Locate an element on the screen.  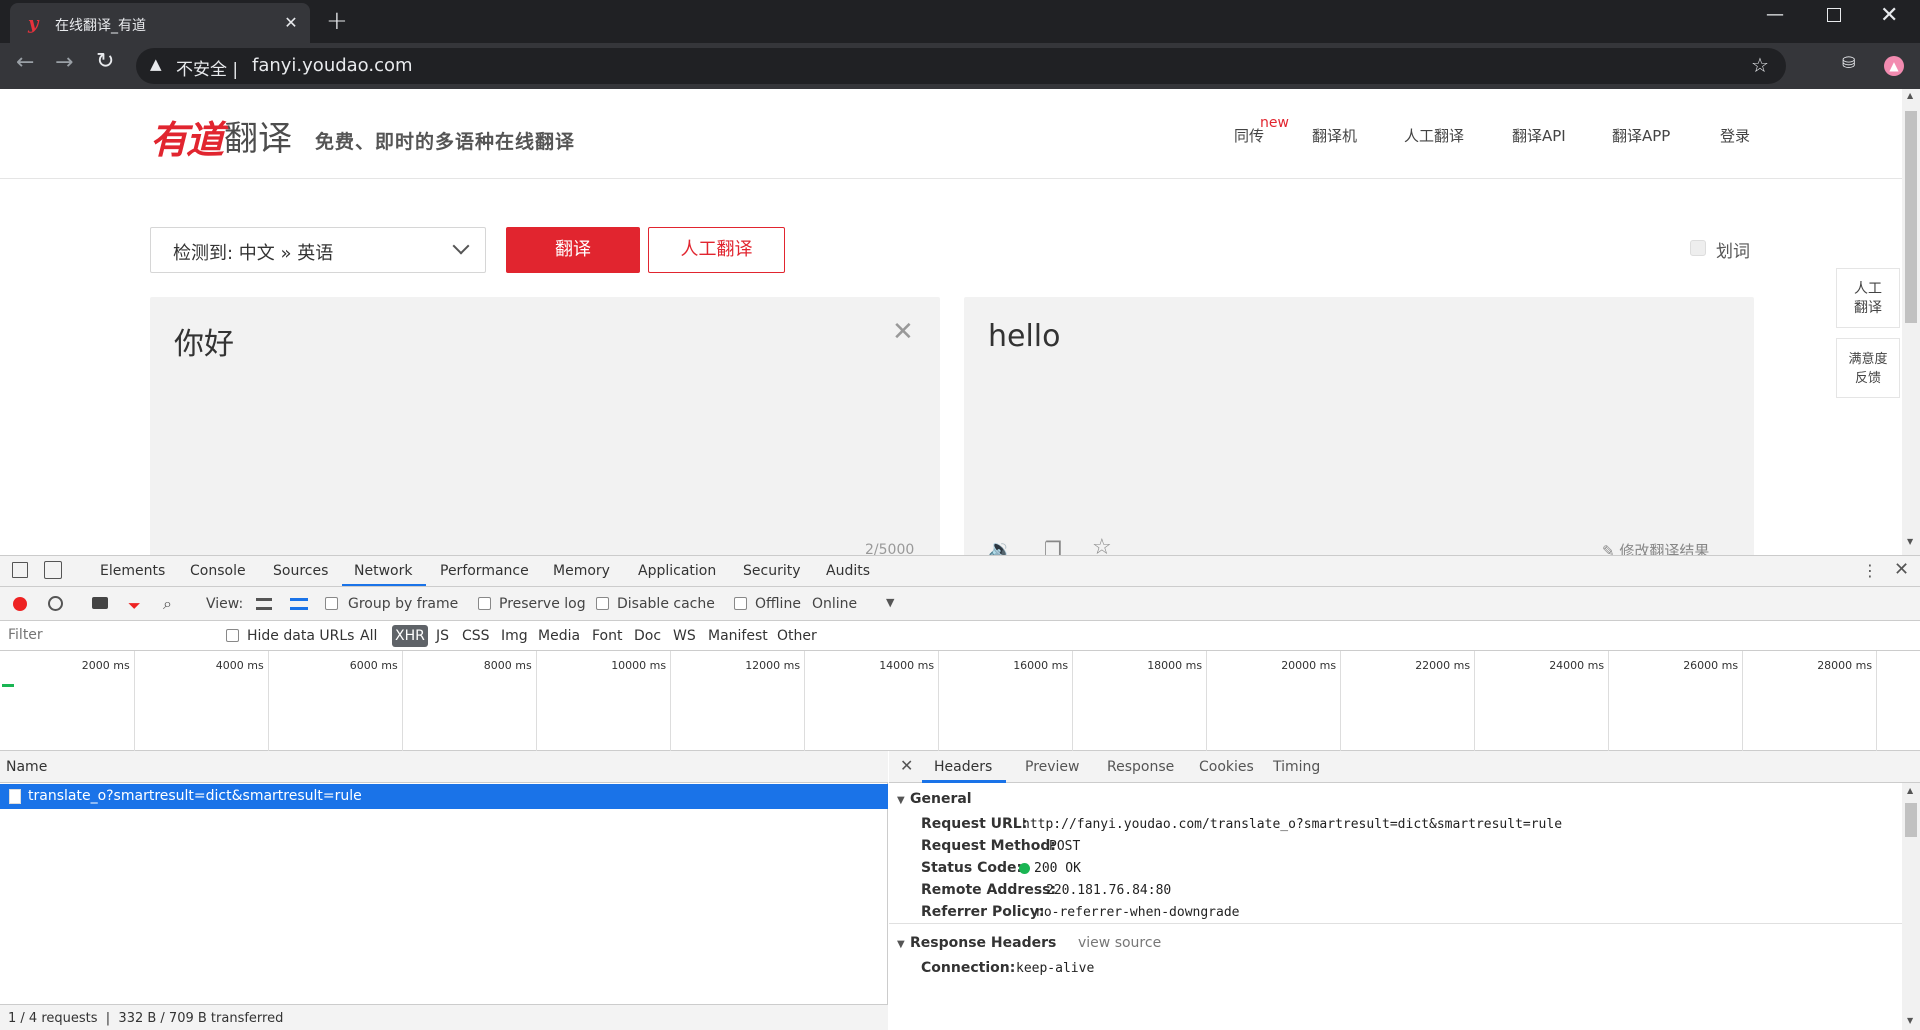
warning-triangle-icon: ▲ is located at coordinates (156, 64).